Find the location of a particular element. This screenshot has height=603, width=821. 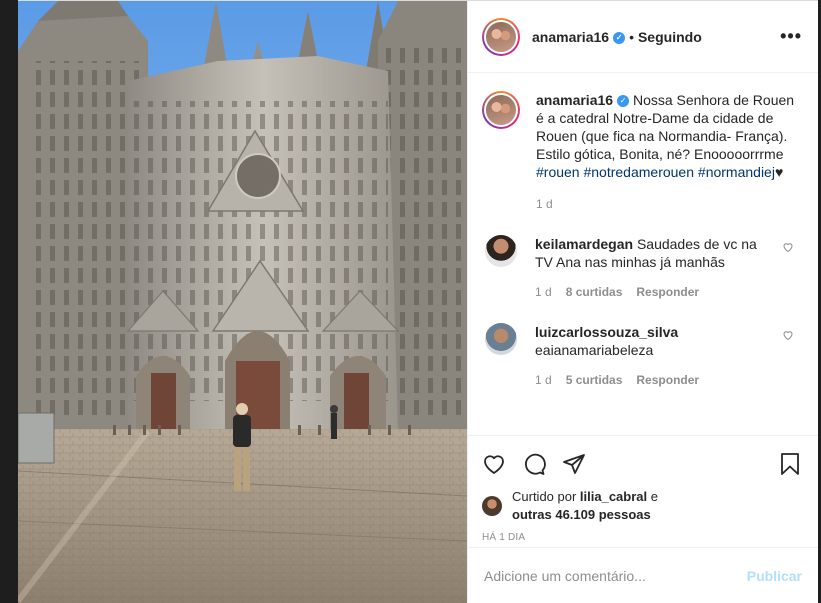

comment-likes: 5 curtidas is located at coordinates (594, 380).